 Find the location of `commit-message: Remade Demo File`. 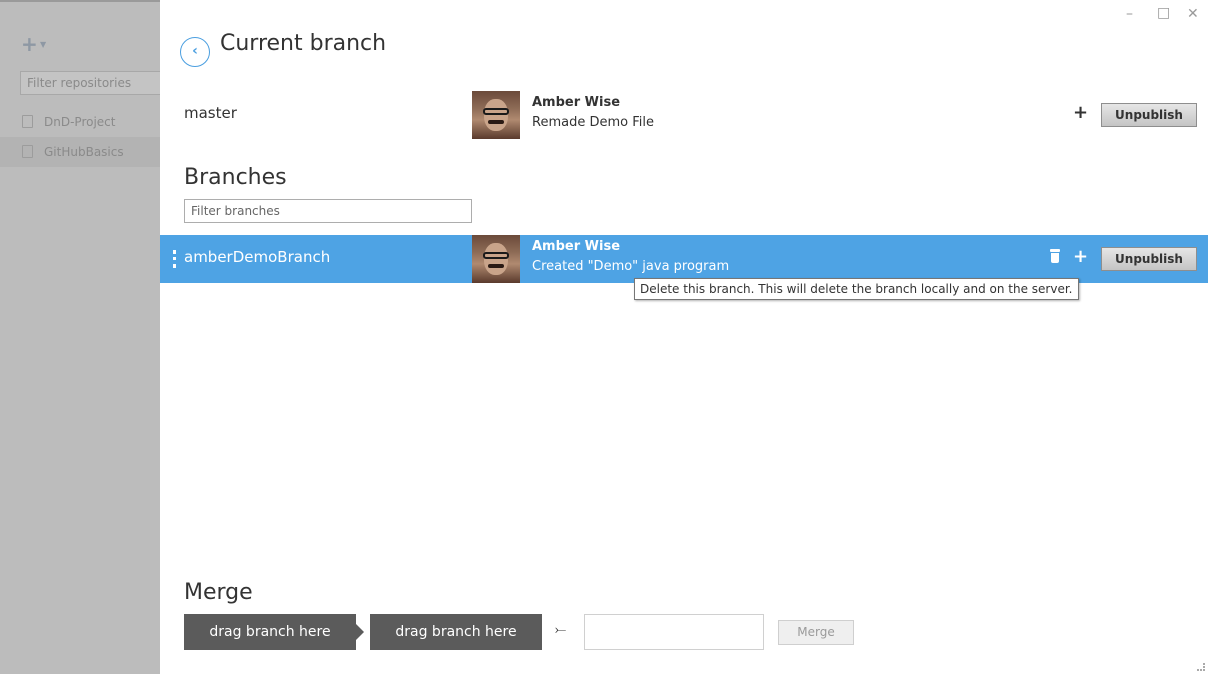

commit-message: Remade Demo File is located at coordinates (593, 122).